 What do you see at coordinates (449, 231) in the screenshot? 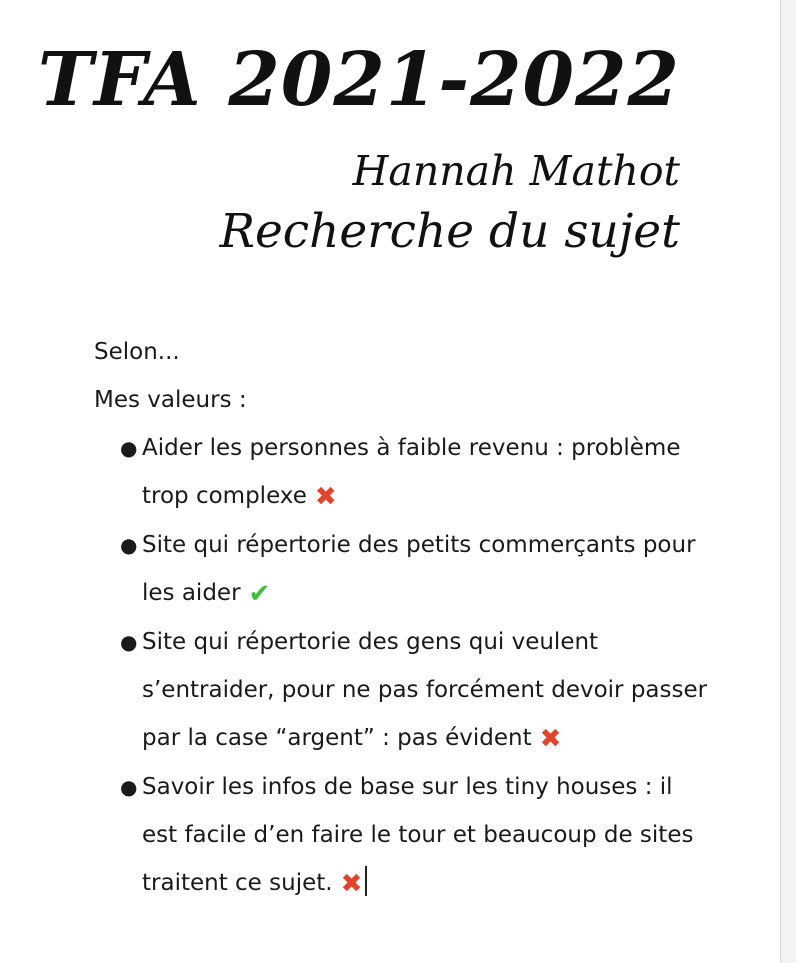
I see `subject-heading: Recherche du sujet` at bounding box center [449, 231].